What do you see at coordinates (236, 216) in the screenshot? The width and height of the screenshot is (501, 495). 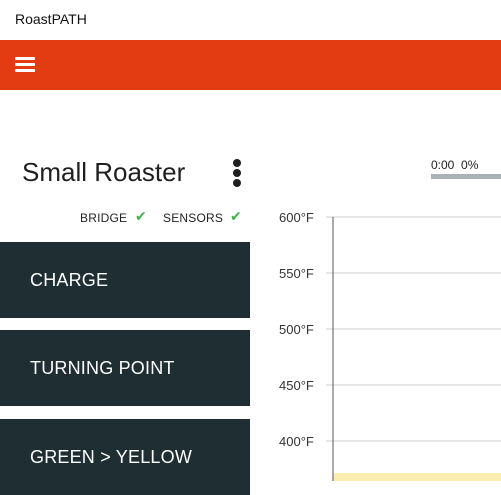 I see `sensors-check-icon: ✔` at bounding box center [236, 216].